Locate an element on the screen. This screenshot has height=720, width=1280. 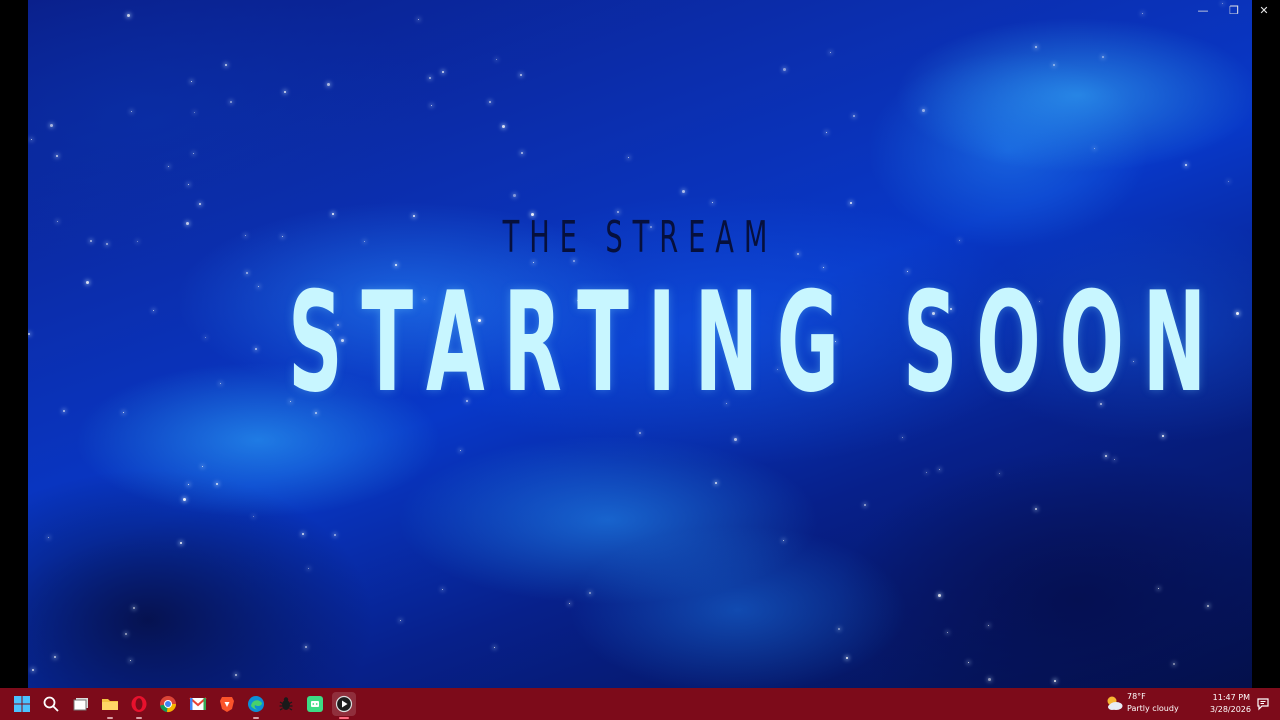
bug-icon is located at coordinates (286, 704).